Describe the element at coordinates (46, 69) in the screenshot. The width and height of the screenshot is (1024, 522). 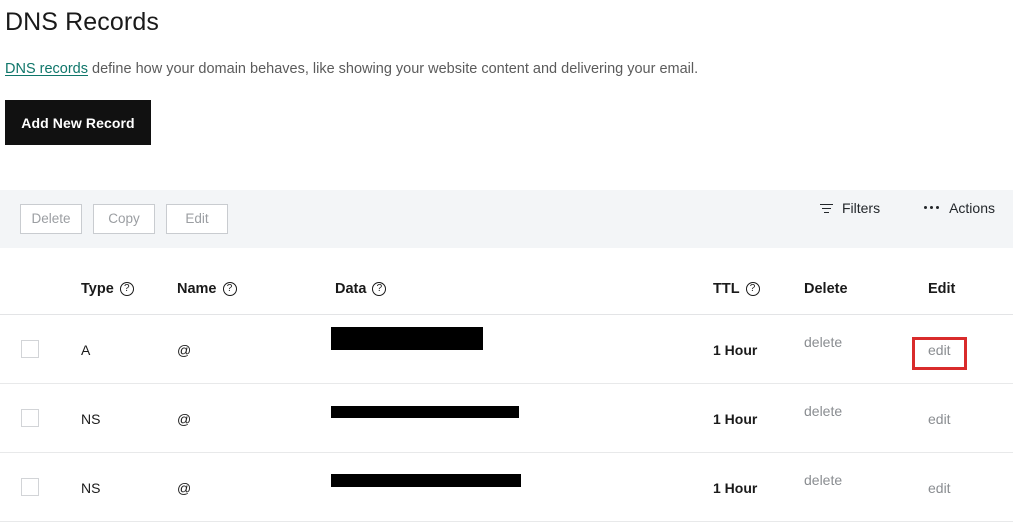
I see `dns-records-link: DNS records` at that location.